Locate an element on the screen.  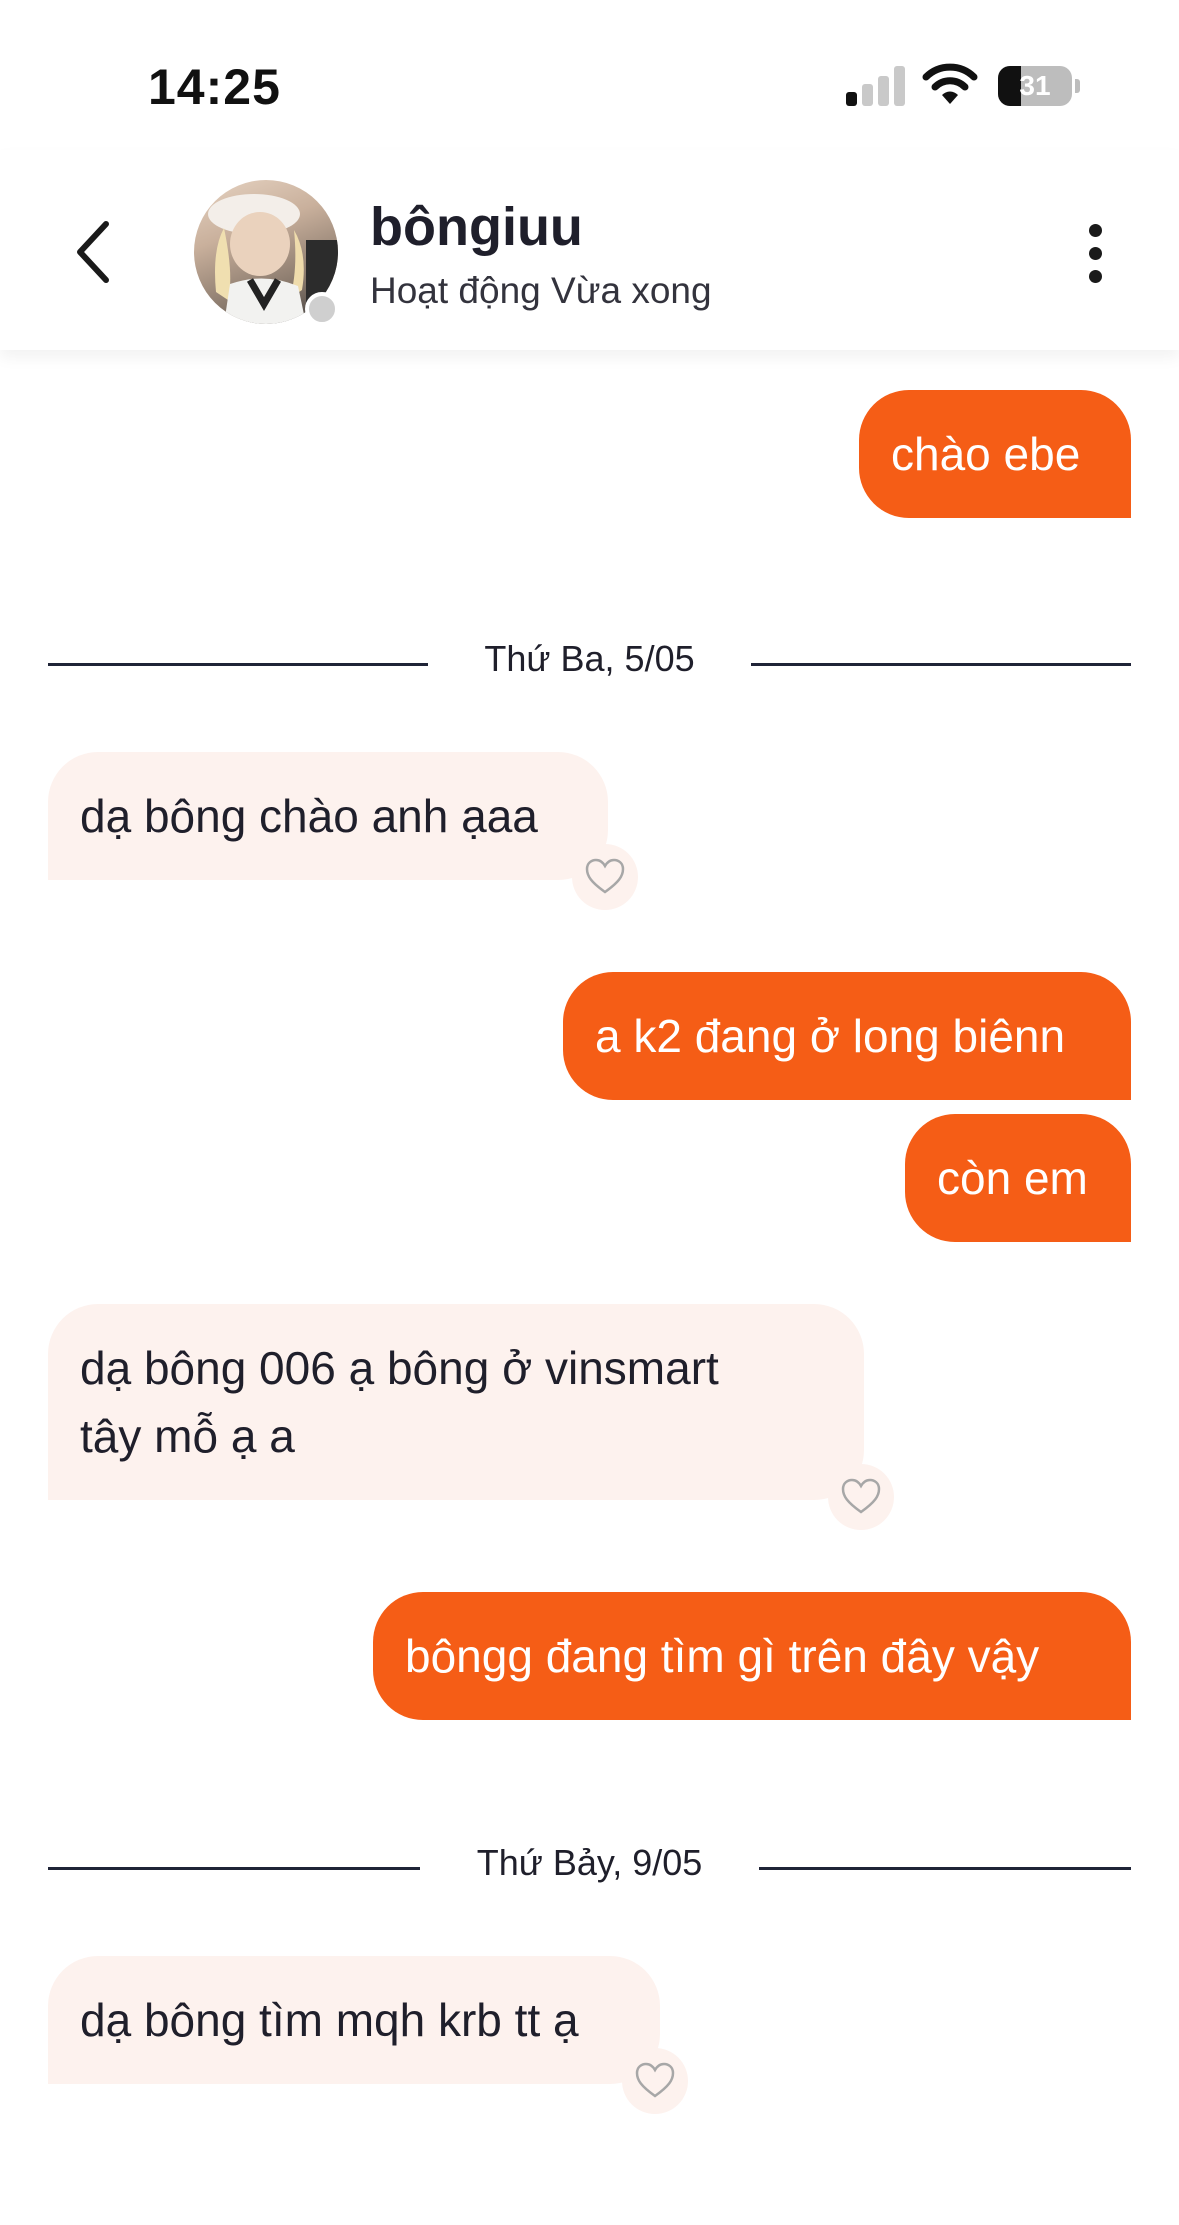
date-divider-label: Thứ Bảy, 9/05 is located at coordinates (589, 1862).